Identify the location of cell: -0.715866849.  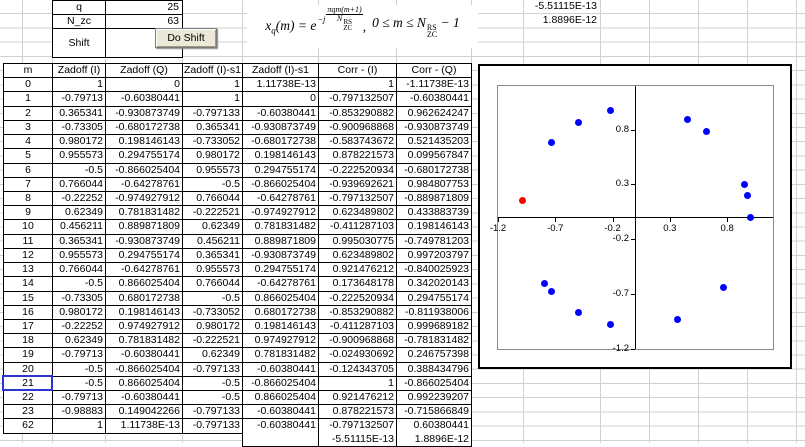
(434, 412).